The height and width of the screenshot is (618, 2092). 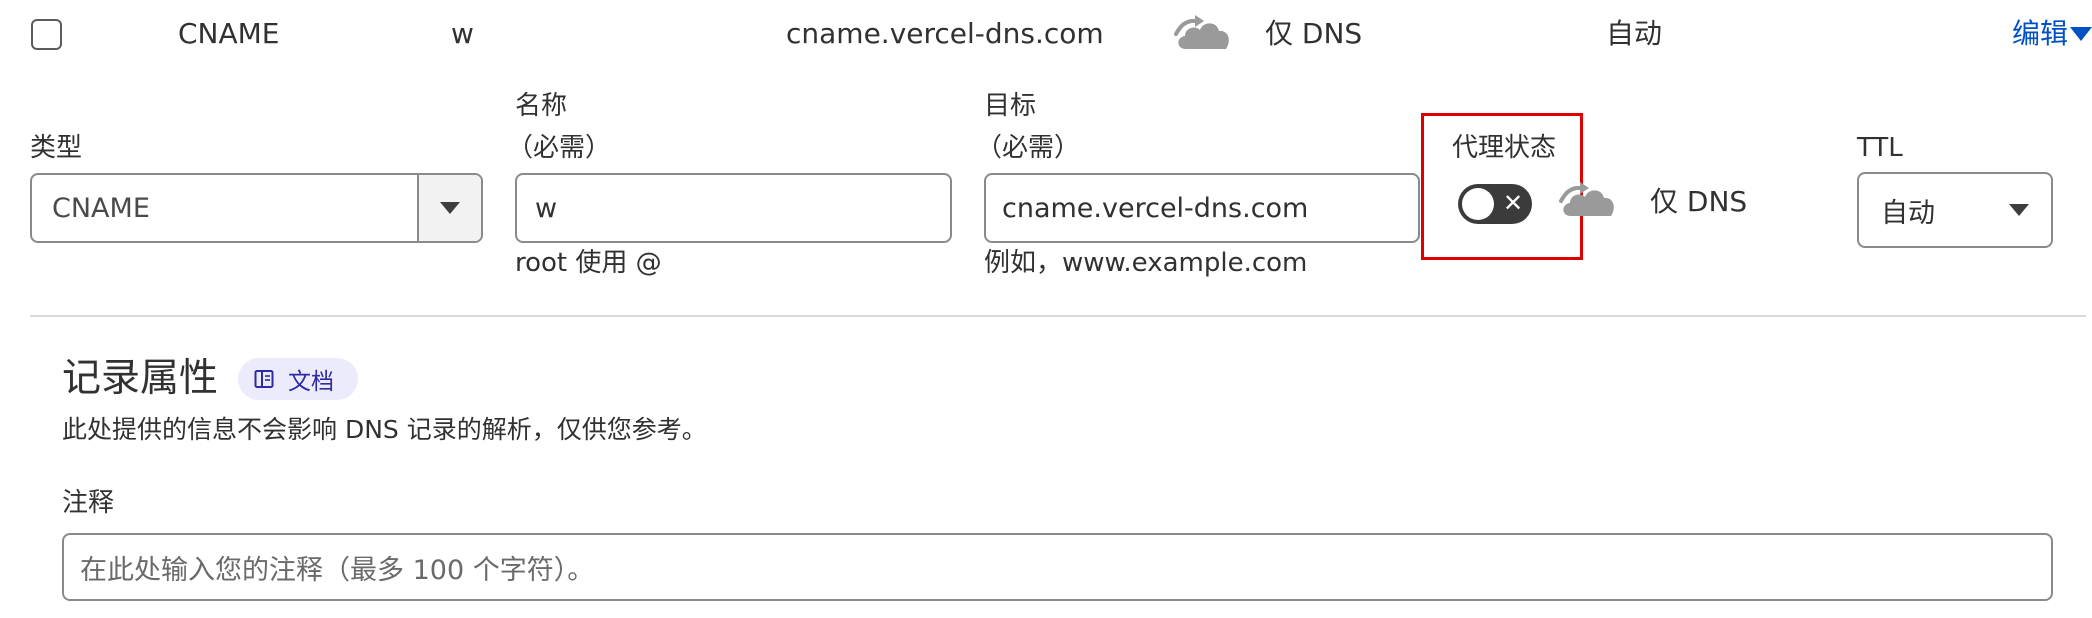 I want to click on type-select-value: CNAME, so click(x=101, y=208).